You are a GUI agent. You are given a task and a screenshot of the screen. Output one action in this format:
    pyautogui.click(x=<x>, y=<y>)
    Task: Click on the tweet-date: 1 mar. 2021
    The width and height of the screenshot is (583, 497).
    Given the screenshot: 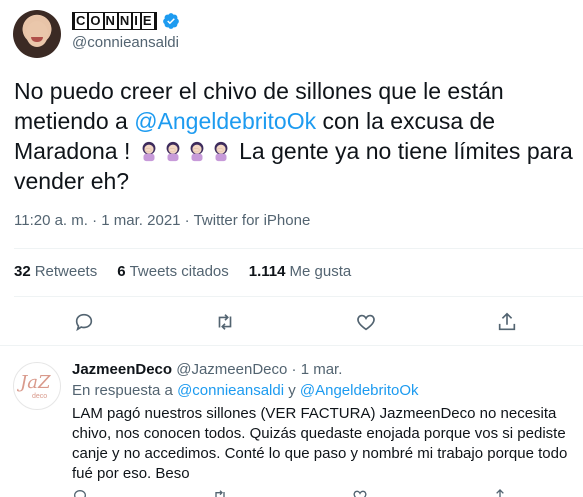 What is the action you would take?
    pyautogui.click(x=140, y=220)
    